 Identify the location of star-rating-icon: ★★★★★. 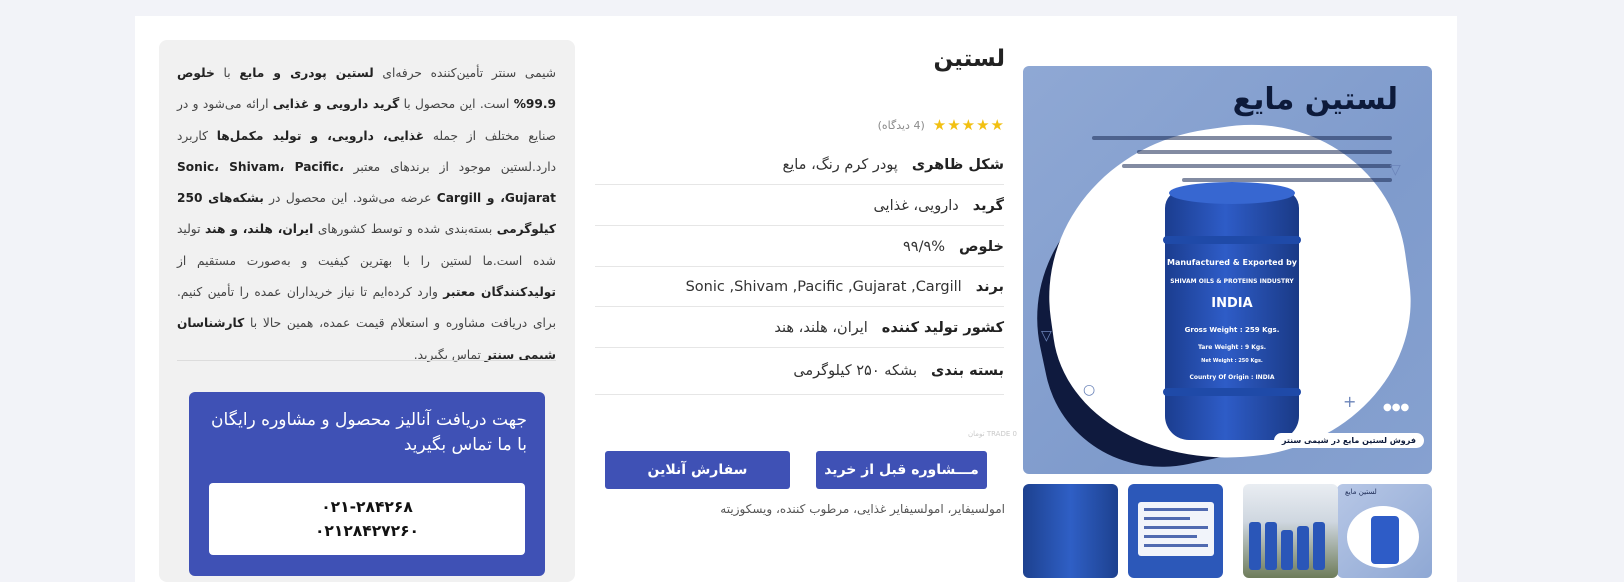
(968, 125).